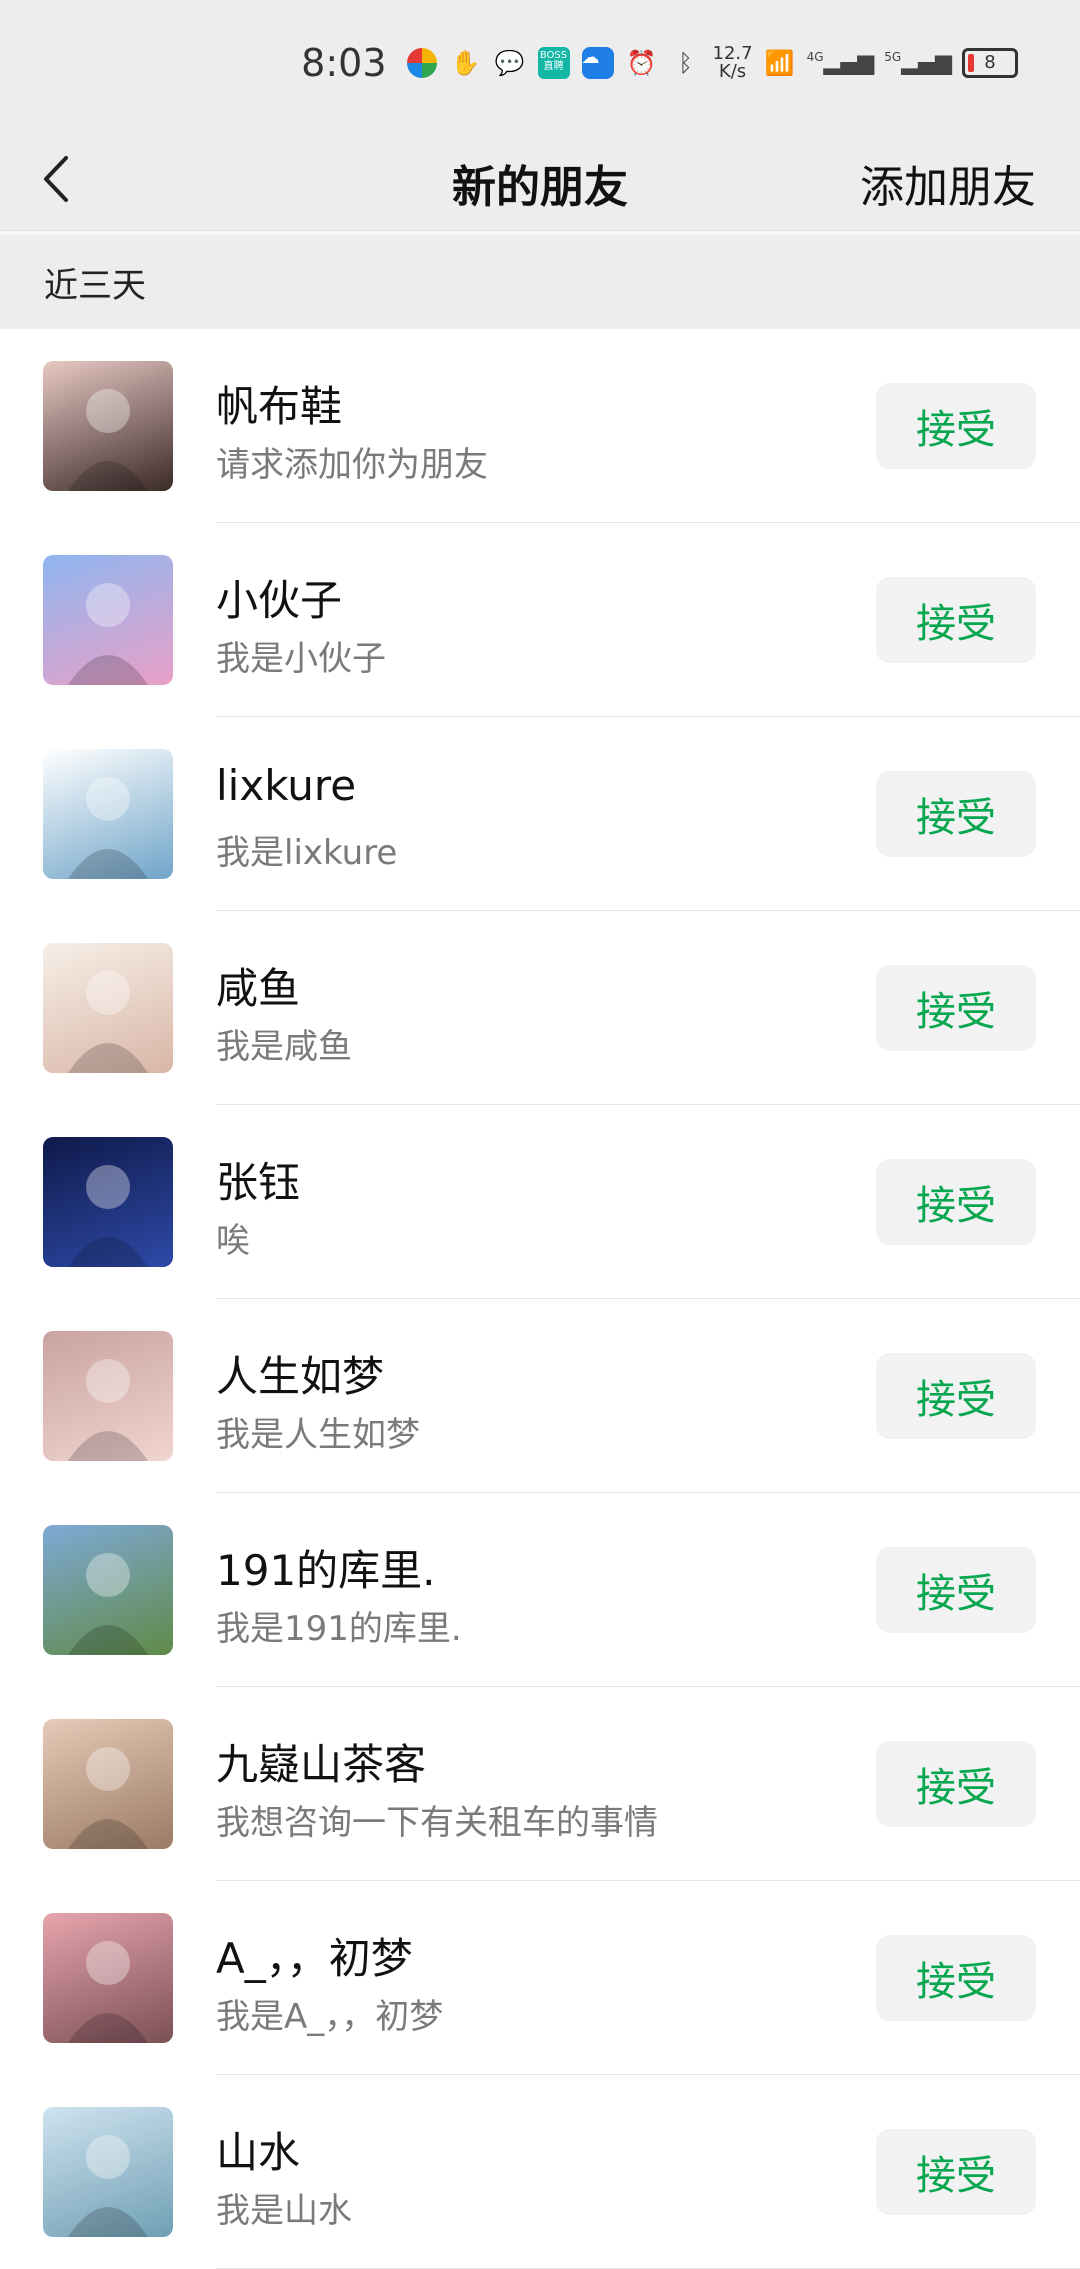  I want to click on request-name: 人生如梦, so click(300, 1376).